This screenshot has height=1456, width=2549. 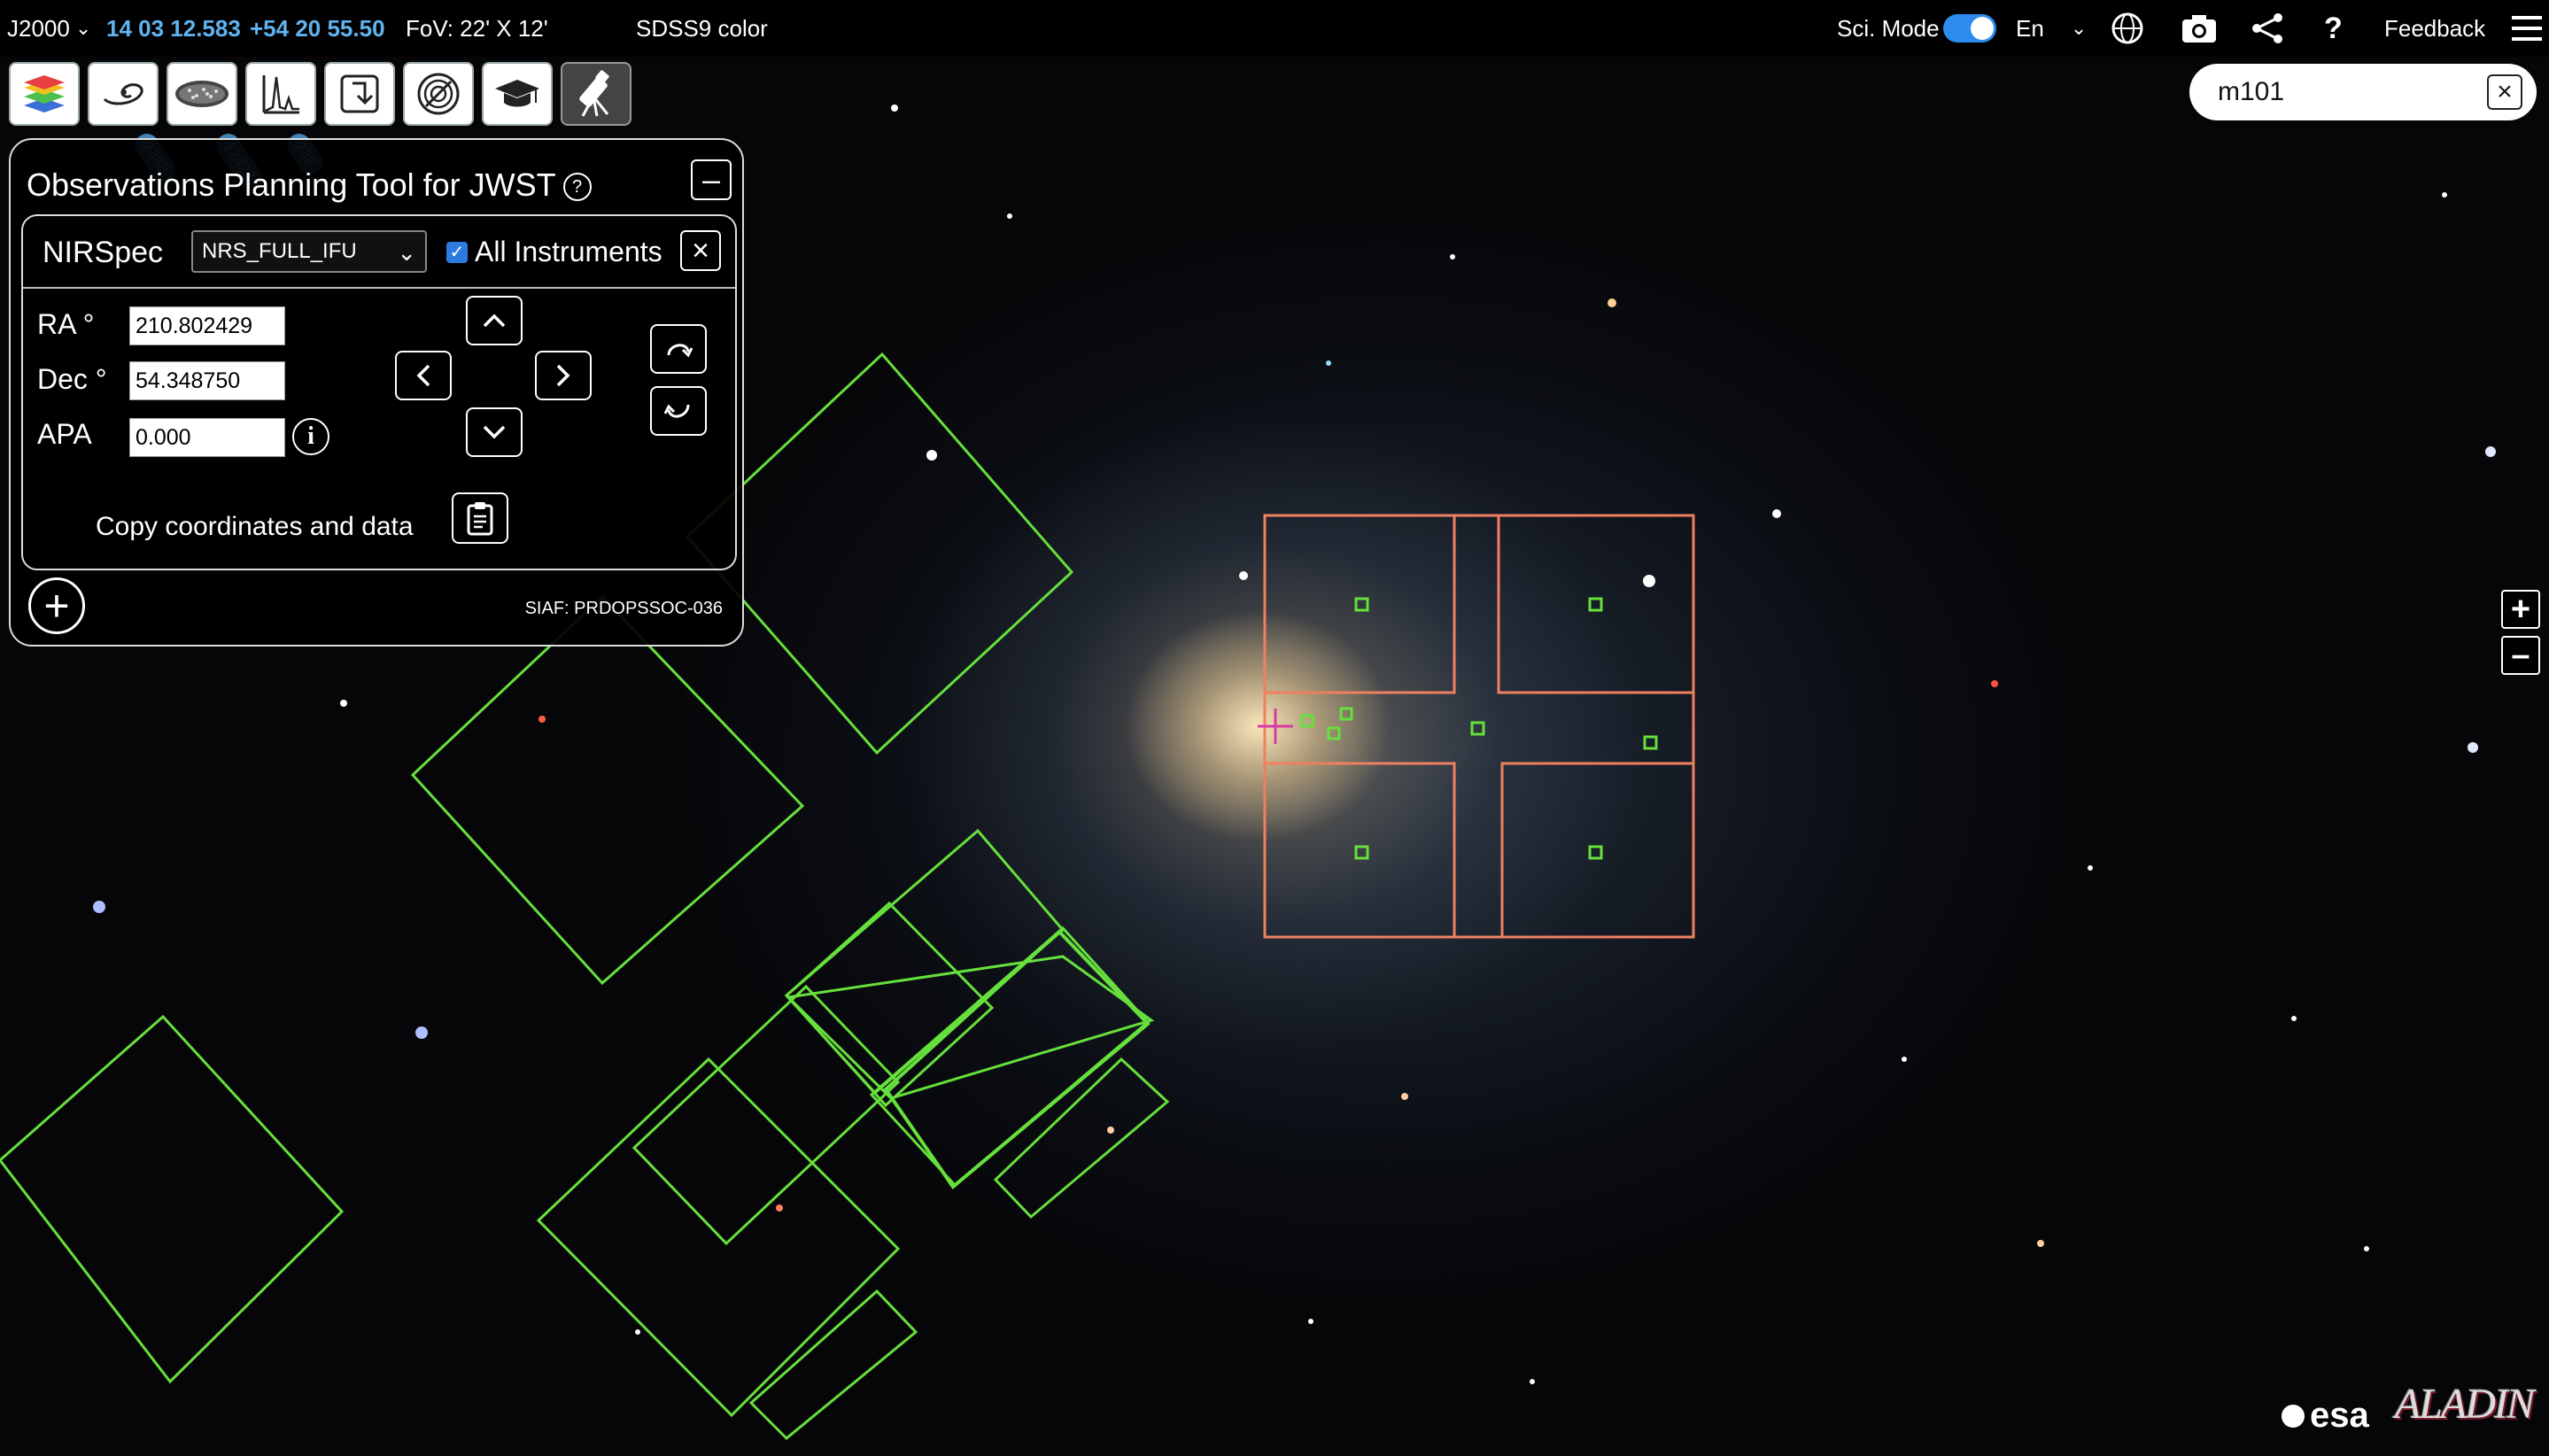 What do you see at coordinates (207, 325) in the screenshot?
I see `ra-field` at bounding box center [207, 325].